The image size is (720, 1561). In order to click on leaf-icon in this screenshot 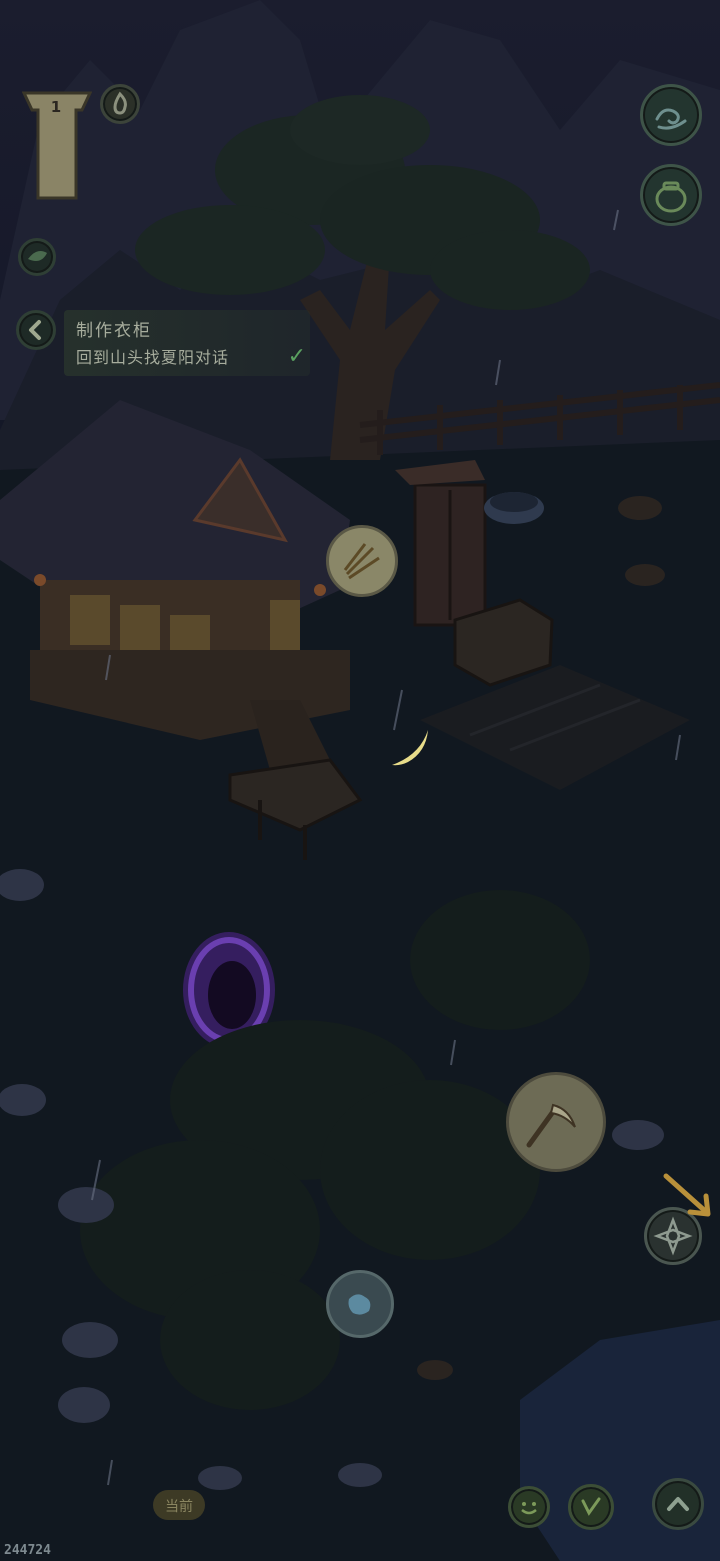, I will do `click(37, 256)`.